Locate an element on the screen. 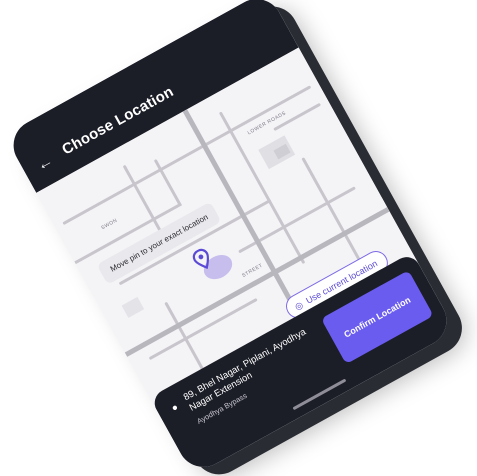 The image size is (477, 476). home-indicator is located at coordinates (319, 394).